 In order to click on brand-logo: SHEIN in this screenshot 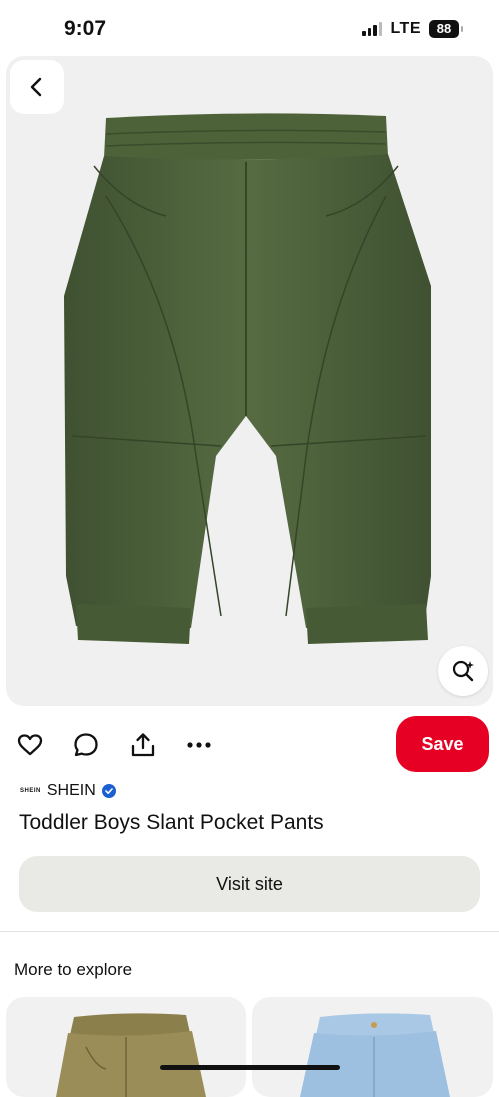, I will do `click(30, 791)`.